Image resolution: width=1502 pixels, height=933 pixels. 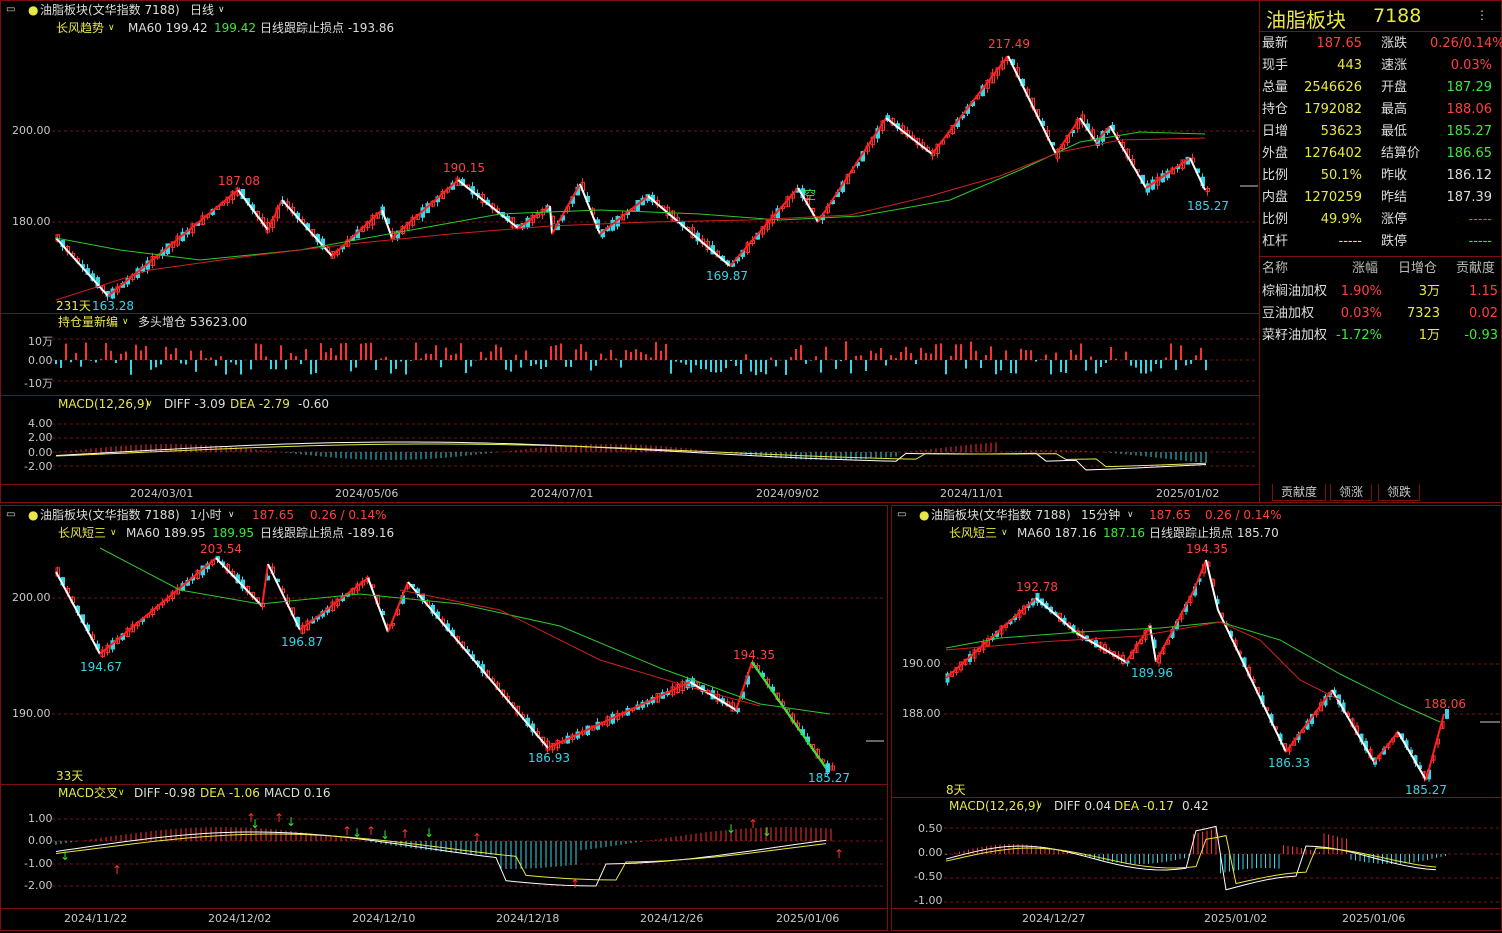 I want to click on min15-date: 2025/01/06, so click(x=1374, y=918).